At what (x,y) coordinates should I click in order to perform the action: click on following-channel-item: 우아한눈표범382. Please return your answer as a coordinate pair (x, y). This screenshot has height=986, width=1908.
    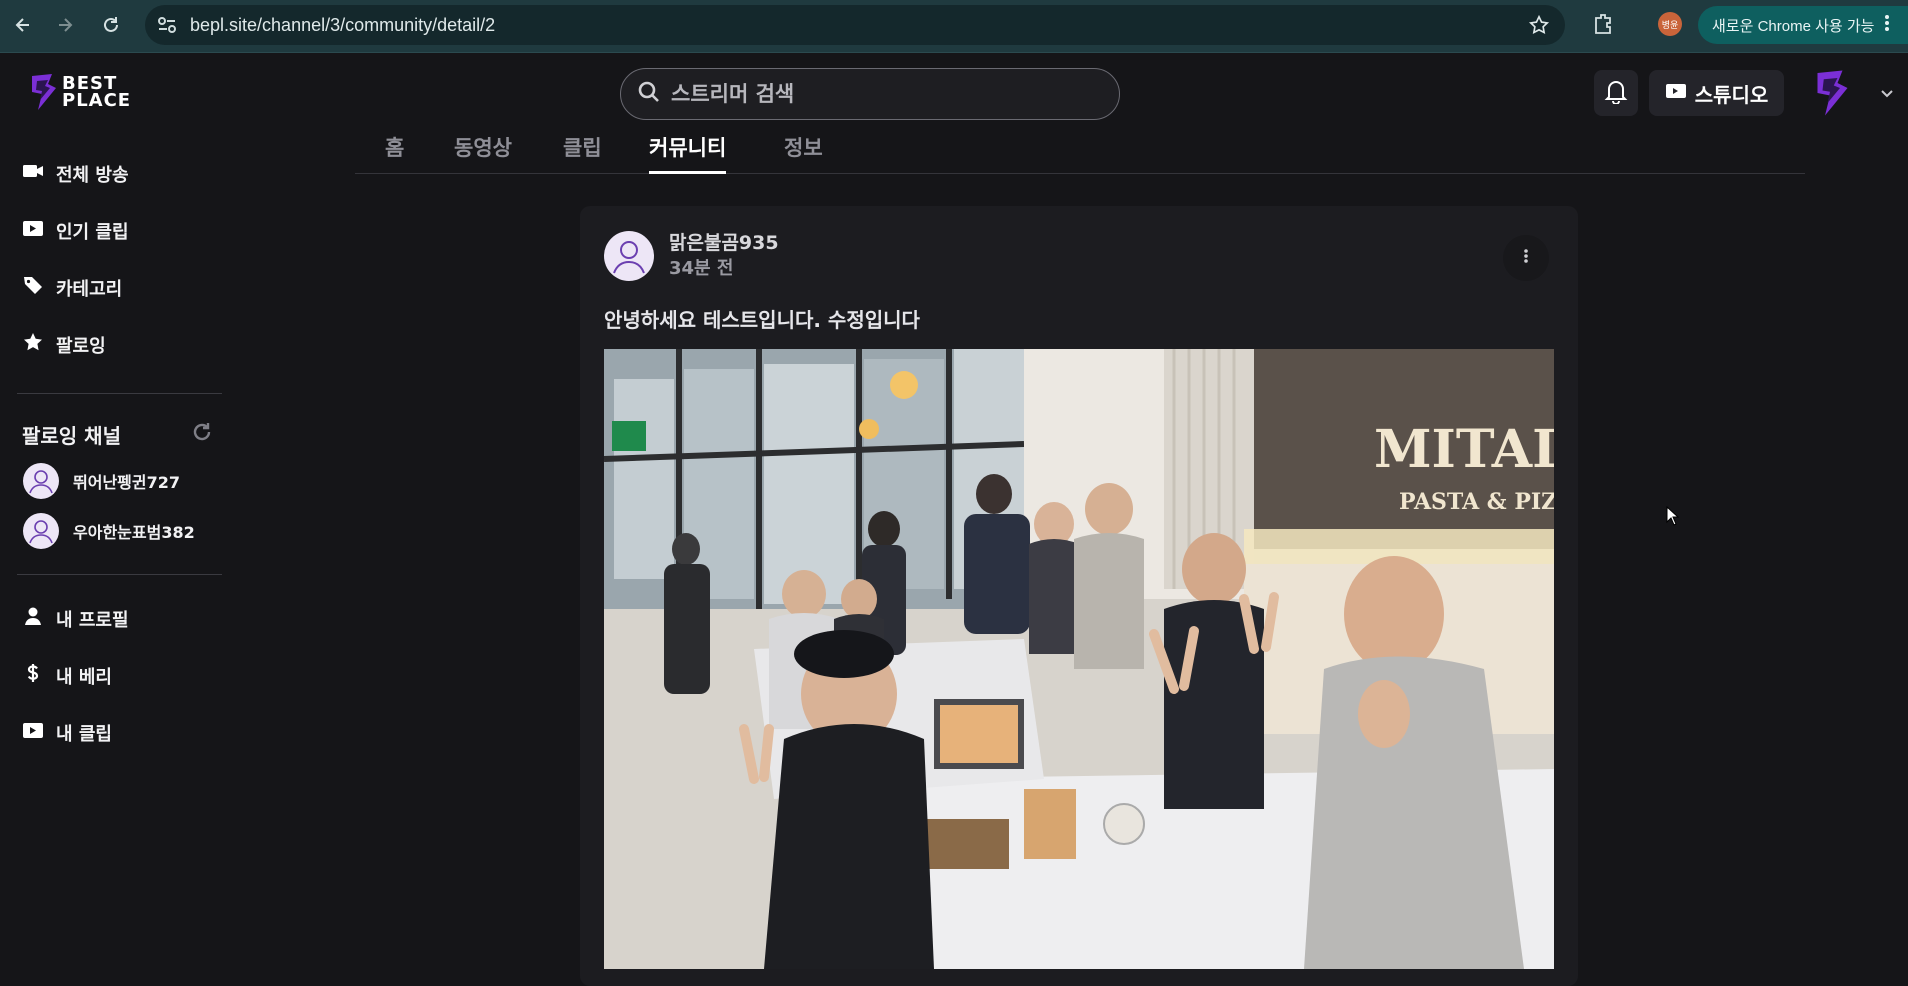
    Looking at the image, I should click on (109, 531).